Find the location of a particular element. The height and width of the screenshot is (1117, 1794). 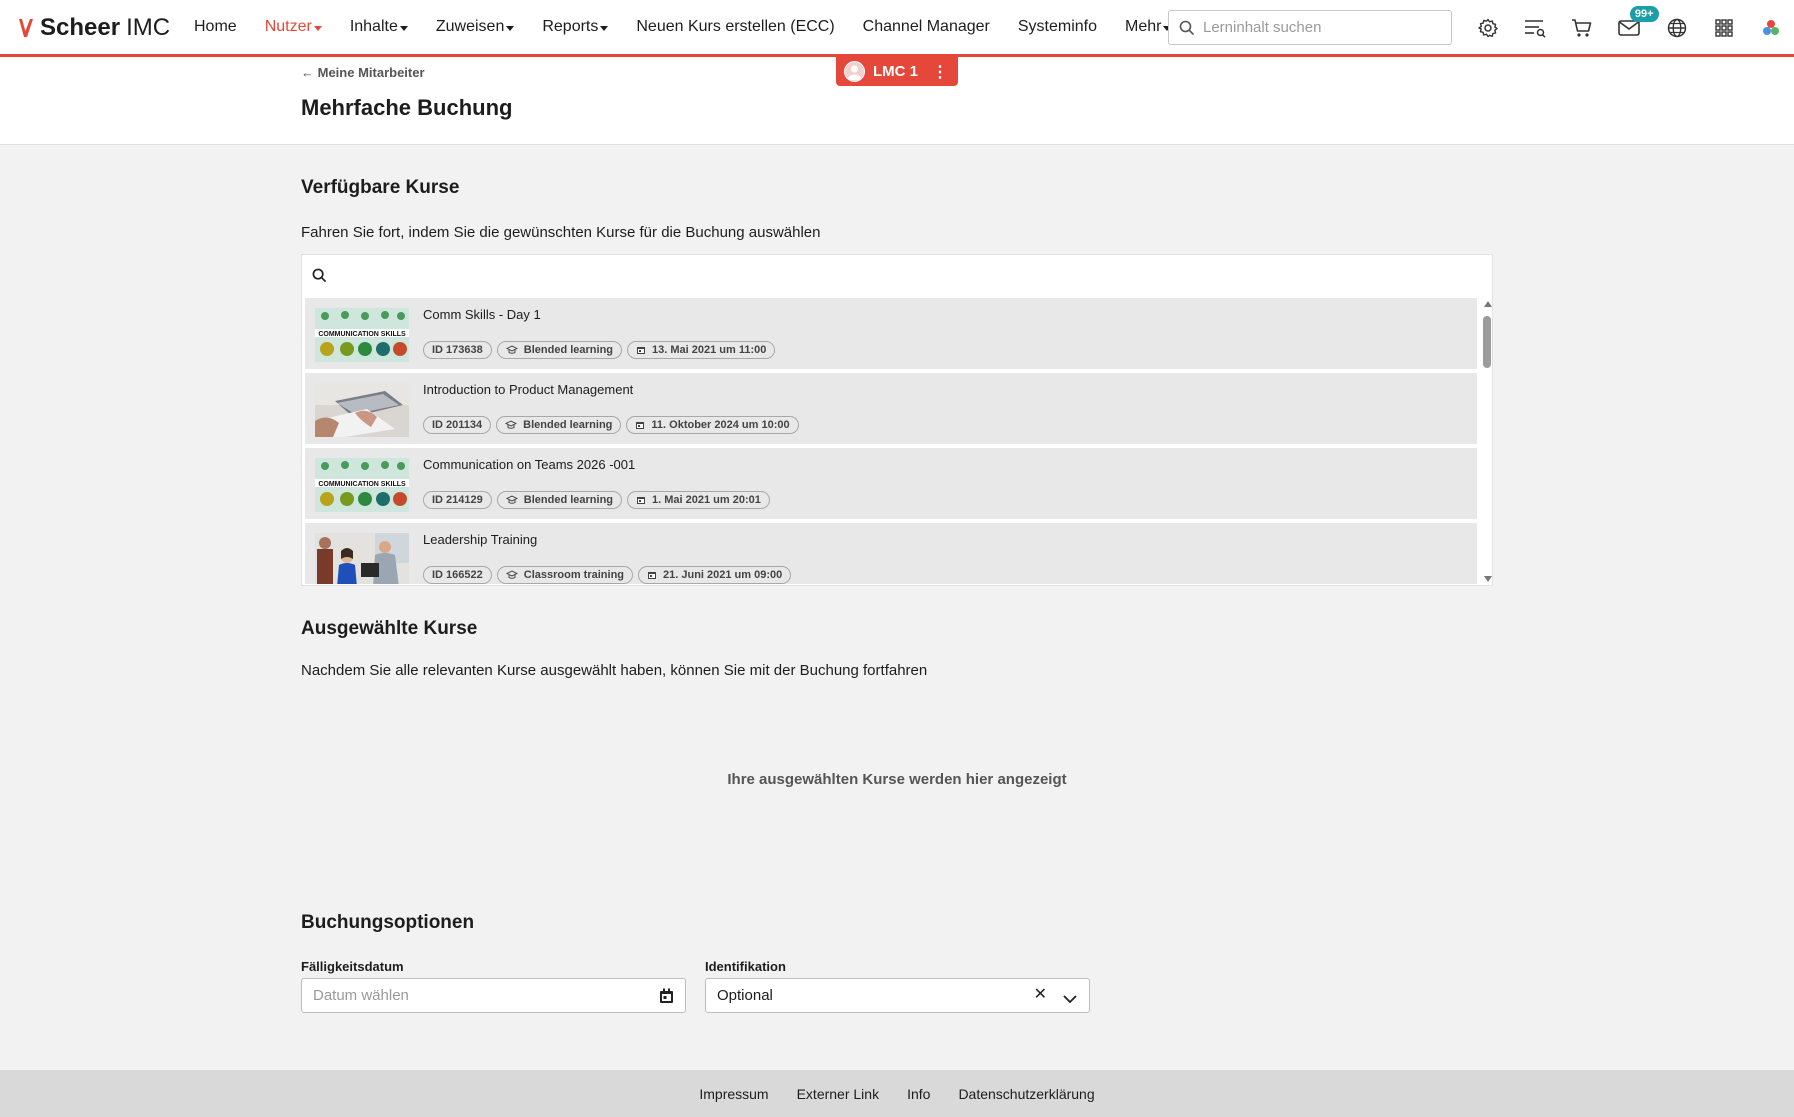

course-filter-input is located at coordinates (885, 275).